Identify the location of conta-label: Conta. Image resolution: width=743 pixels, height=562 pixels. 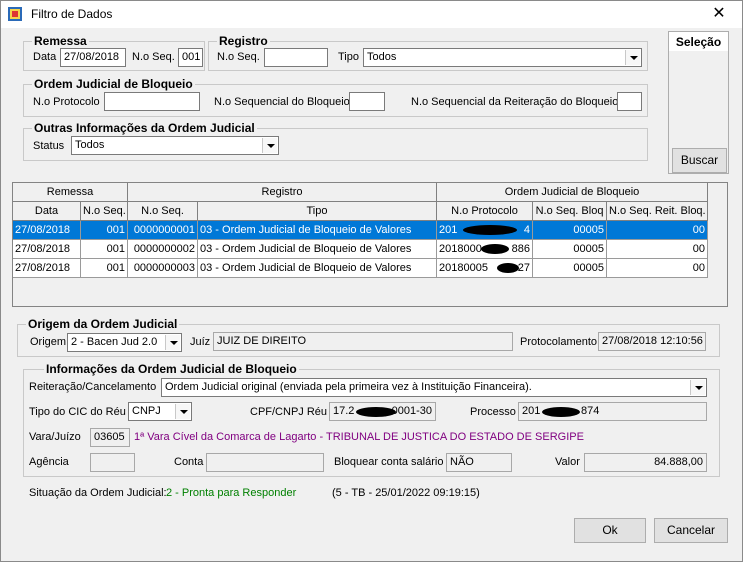
(189, 462).